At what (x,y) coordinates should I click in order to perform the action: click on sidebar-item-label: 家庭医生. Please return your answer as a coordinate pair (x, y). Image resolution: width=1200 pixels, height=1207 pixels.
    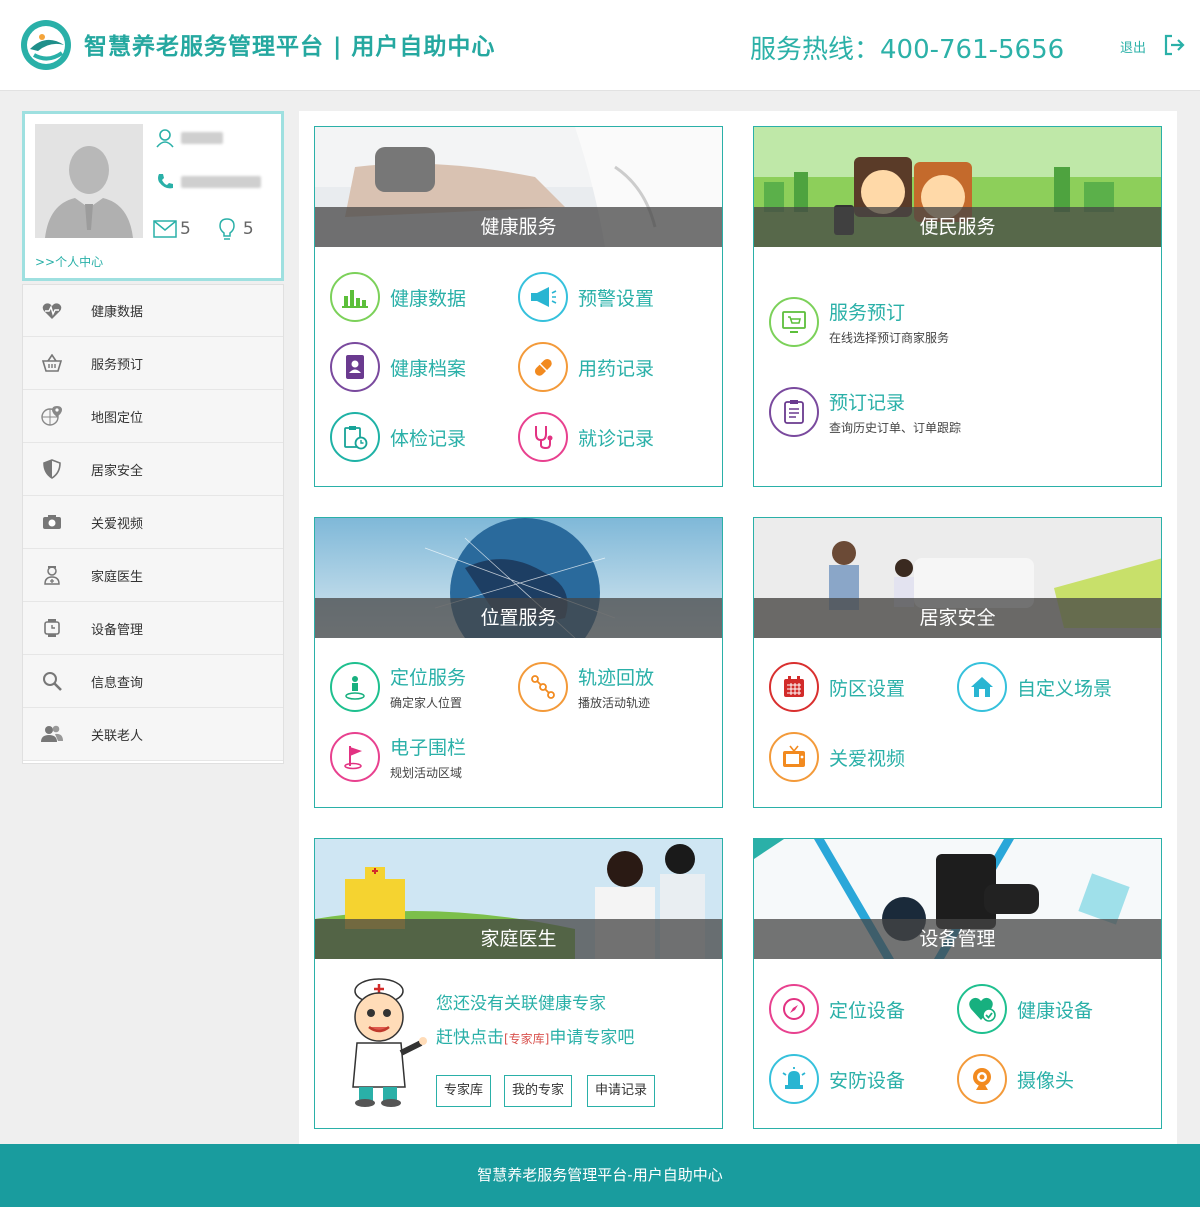
    Looking at the image, I should click on (117, 577).